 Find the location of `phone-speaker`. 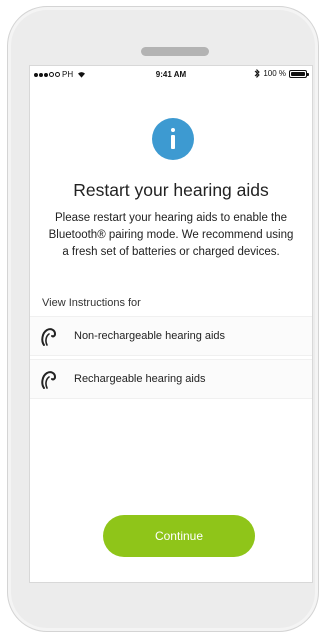

phone-speaker is located at coordinates (175, 51).